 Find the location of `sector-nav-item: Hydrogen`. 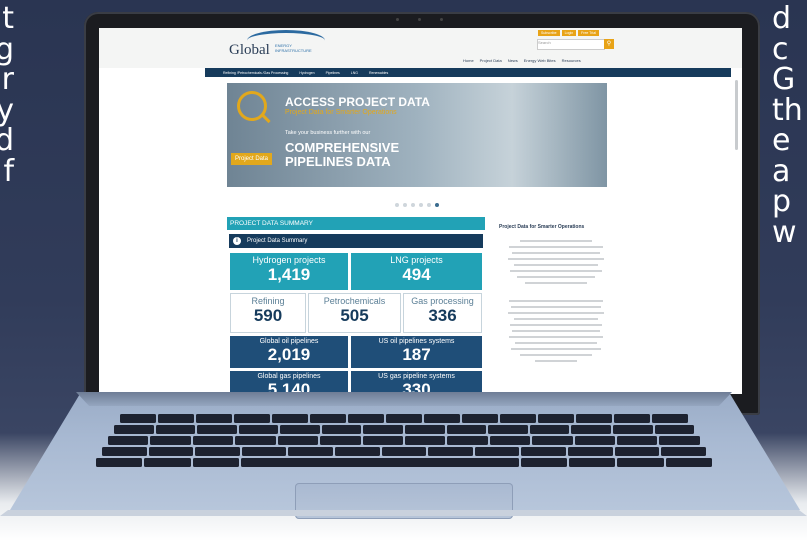

sector-nav-item: Hydrogen is located at coordinates (306, 73).